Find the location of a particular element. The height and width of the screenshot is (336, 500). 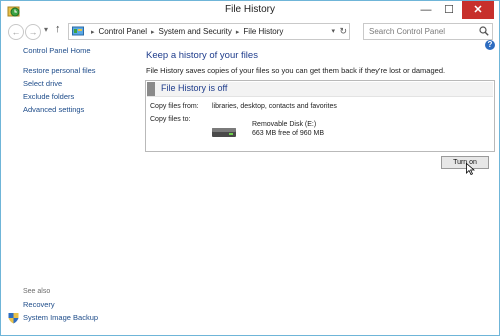

breadcrumb-file-history: File History is located at coordinates (263, 31).